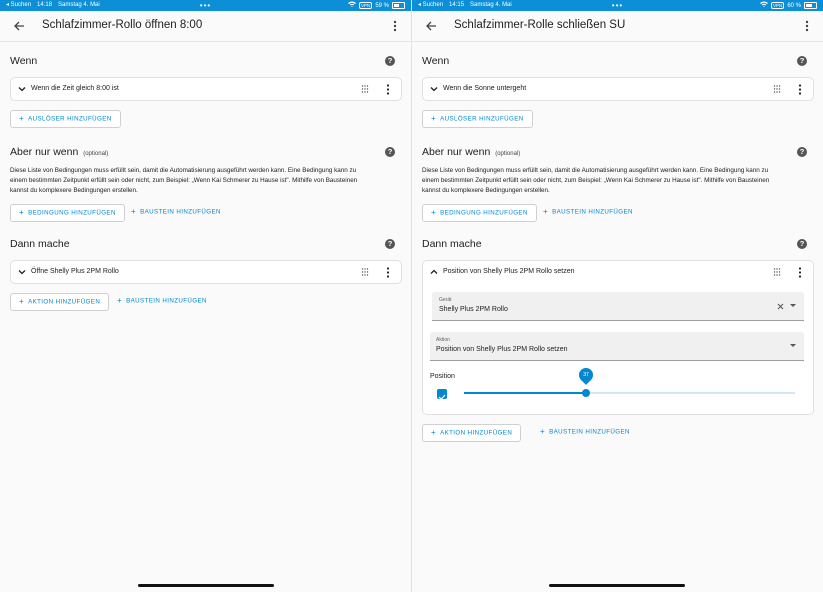 The height and width of the screenshot is (592, 823). Describe the element at coordinates (206, 89) in the screenshot. I see `trigger-card: Wenn die Zeit gleich 8:00 ist` at that location.